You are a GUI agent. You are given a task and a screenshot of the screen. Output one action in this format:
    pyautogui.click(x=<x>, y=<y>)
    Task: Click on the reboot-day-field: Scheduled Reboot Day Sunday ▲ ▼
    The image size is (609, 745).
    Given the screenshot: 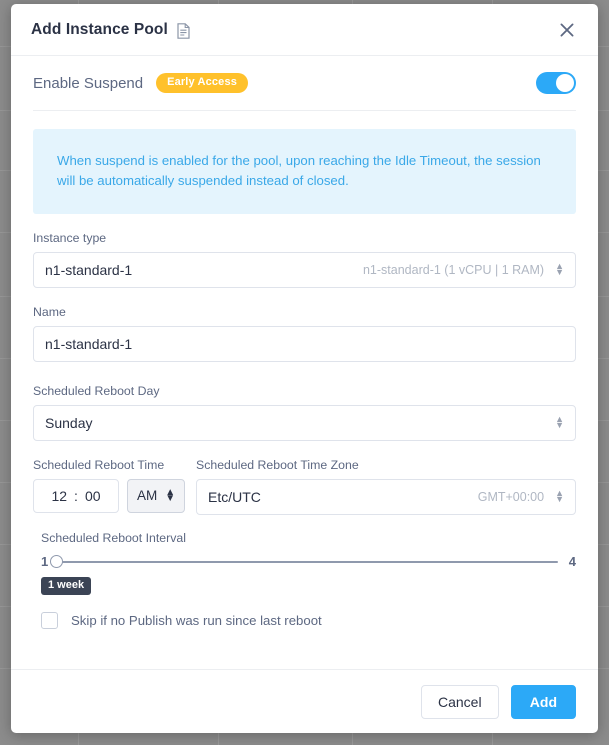 What is the action you would take?
    pyautogui.click(x=304, y=412)
    